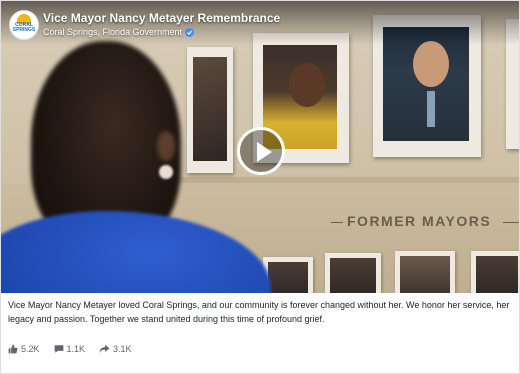 The image size is (520, 374). What do you see at coordinates (419, 221) in the screenshot?
I see `former-mayors-sign: FORMER MAYORS` at bounding box center [419, 221].